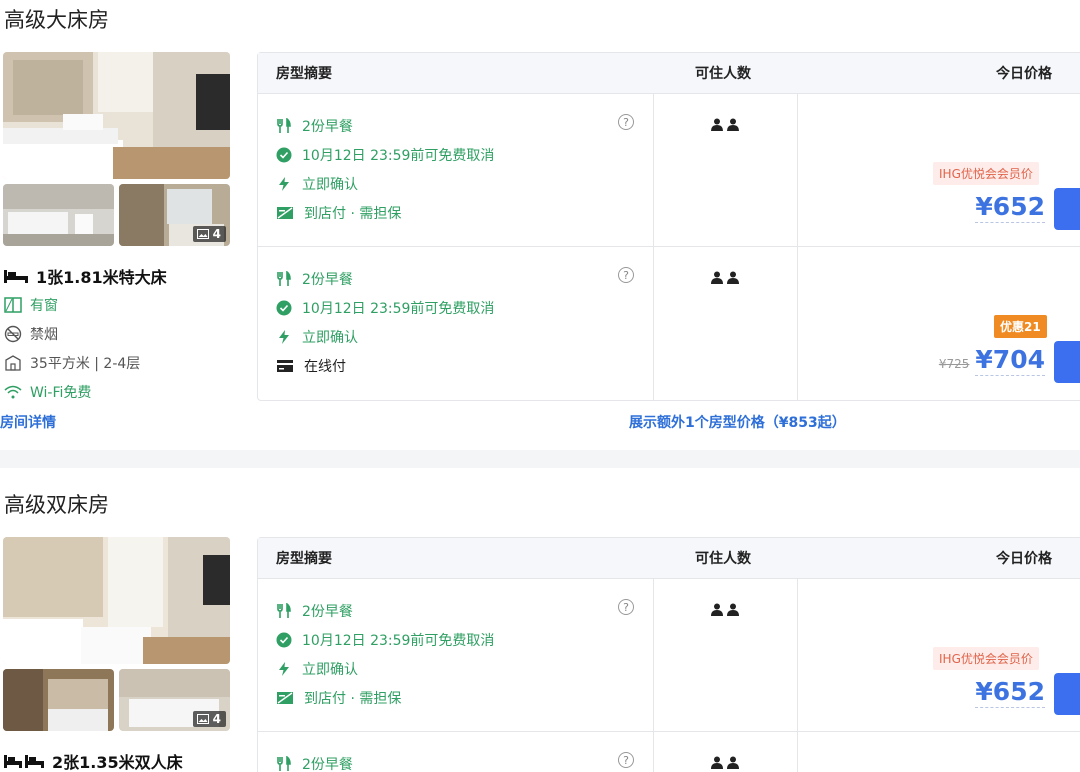 Image resolution: width=1080 pixels, height=772 pixels. What do you see at coordinates (44, 305) in the screenshot?
I see `feature-label: 有窗` at bounding box center [44, 305].